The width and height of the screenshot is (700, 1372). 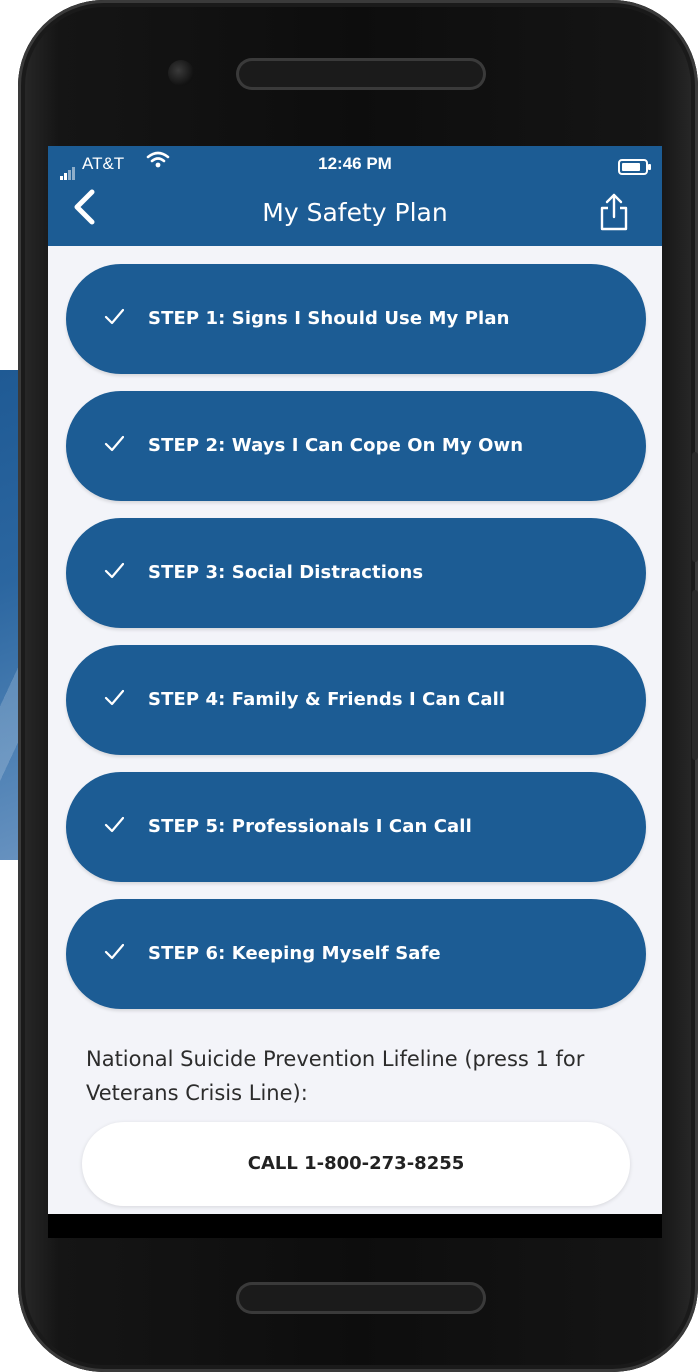 What do you see at coordinates (361, 74) in the screenshot?
I see `earpiece-speaker` at bounding box center [361, 74].